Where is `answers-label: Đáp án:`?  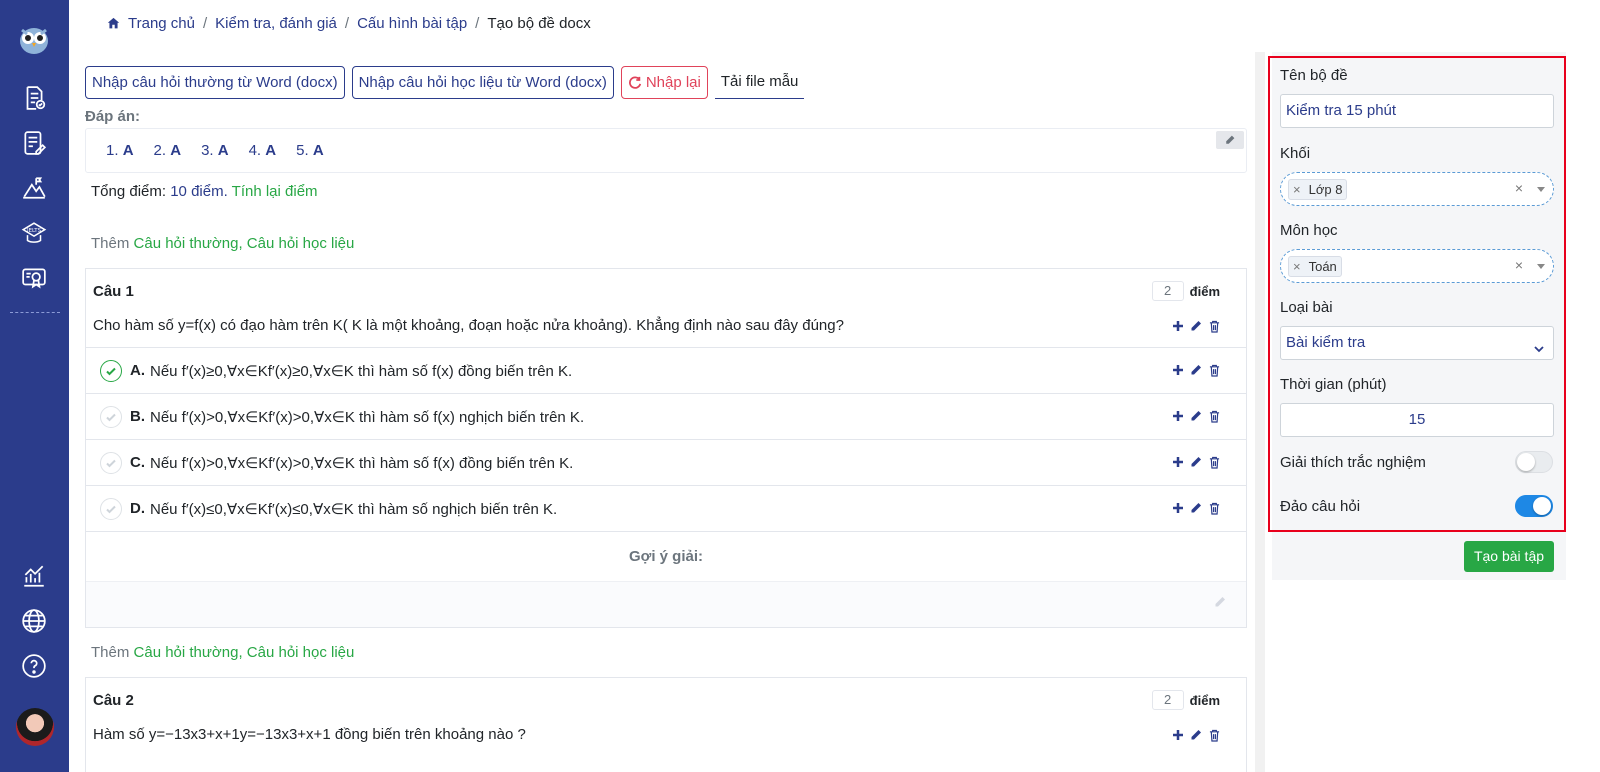 answers-label: Đáp án: is located at coordinates (113, 116).